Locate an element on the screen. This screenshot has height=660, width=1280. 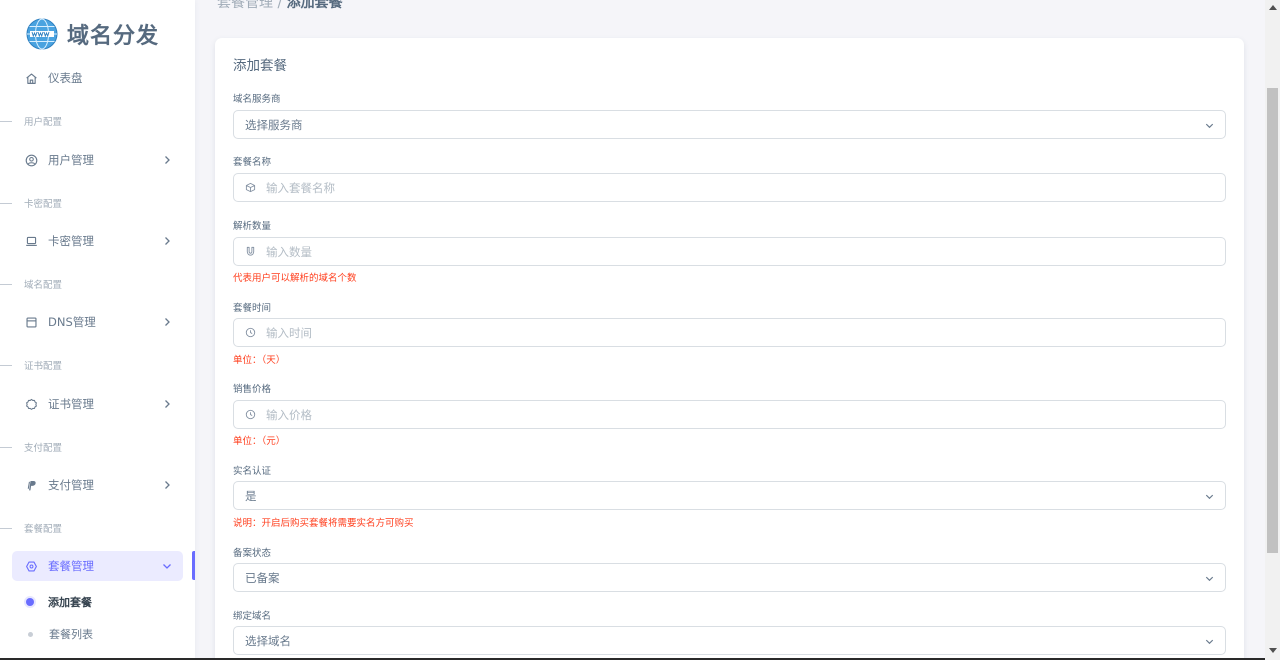
home-icon is located at coordinates (31, 78).